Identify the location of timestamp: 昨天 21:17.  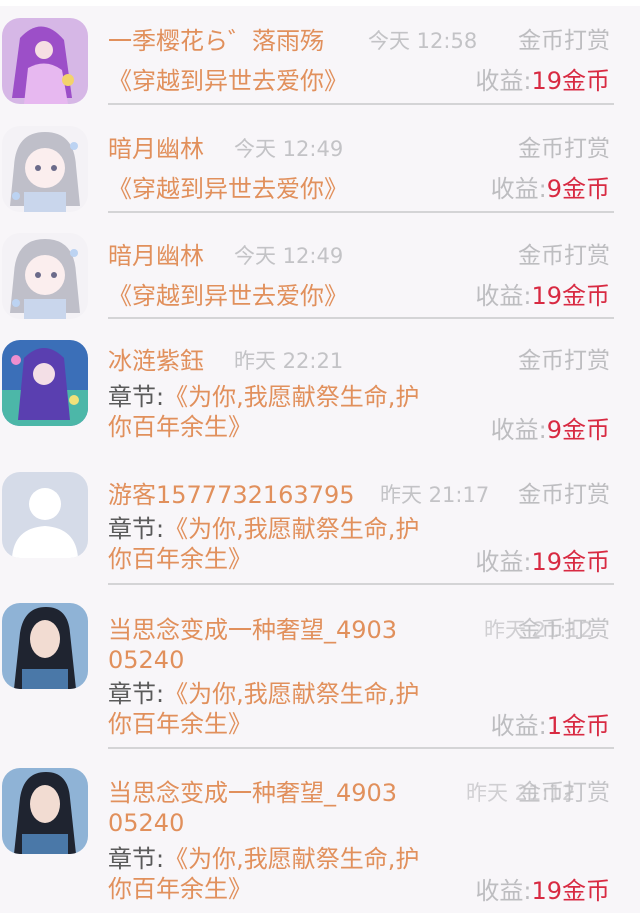
(435, 495).